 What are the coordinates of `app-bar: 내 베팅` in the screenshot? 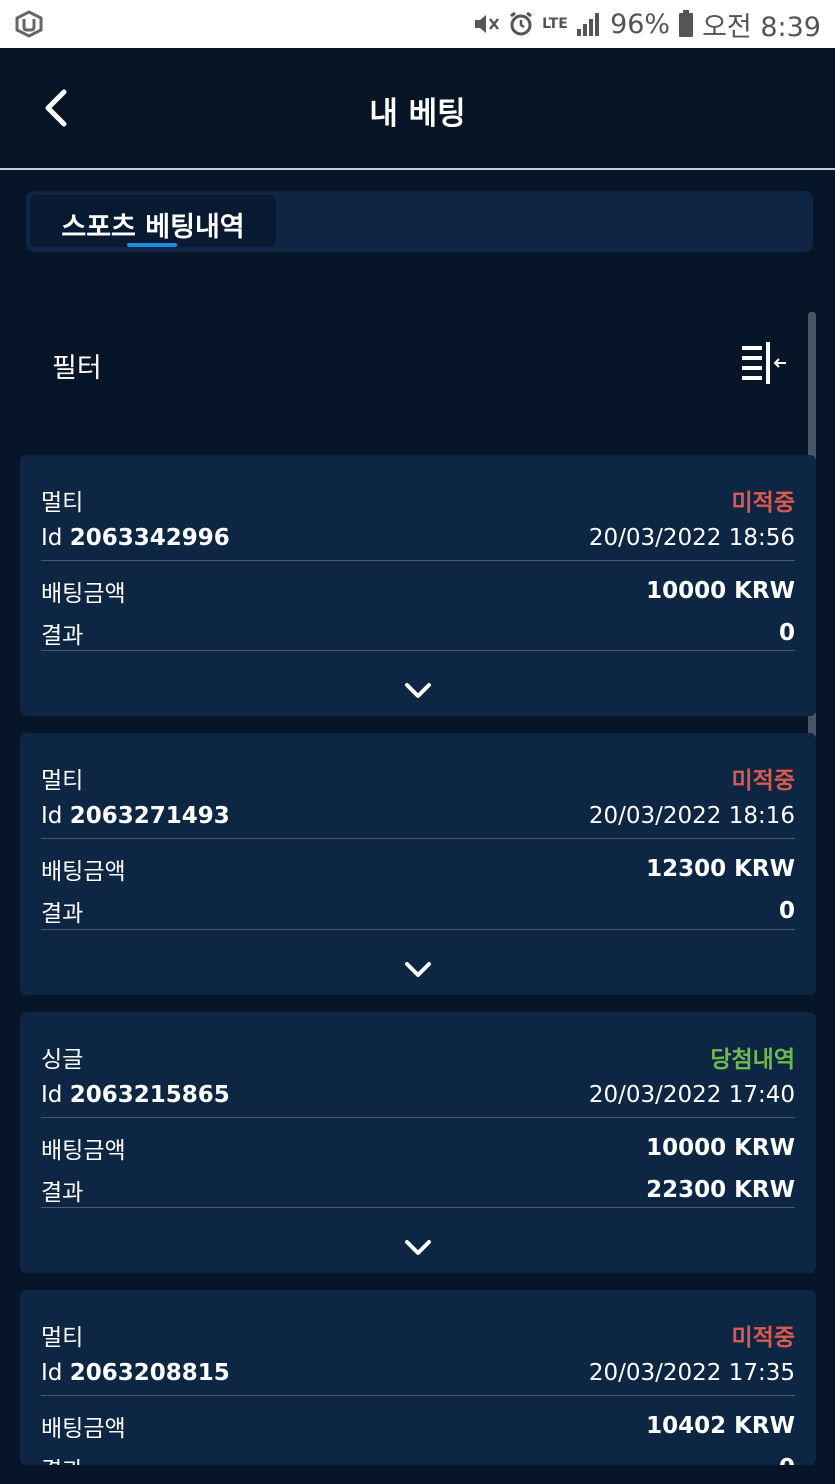 It's located at (417, 109).